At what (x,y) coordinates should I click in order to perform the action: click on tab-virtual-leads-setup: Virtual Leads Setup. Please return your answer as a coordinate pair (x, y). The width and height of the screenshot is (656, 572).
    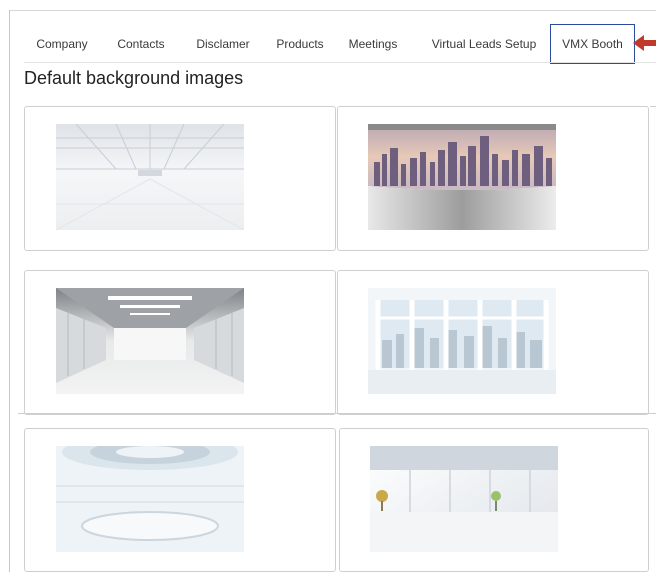
    Looking at the image, I should click on (484, 44).